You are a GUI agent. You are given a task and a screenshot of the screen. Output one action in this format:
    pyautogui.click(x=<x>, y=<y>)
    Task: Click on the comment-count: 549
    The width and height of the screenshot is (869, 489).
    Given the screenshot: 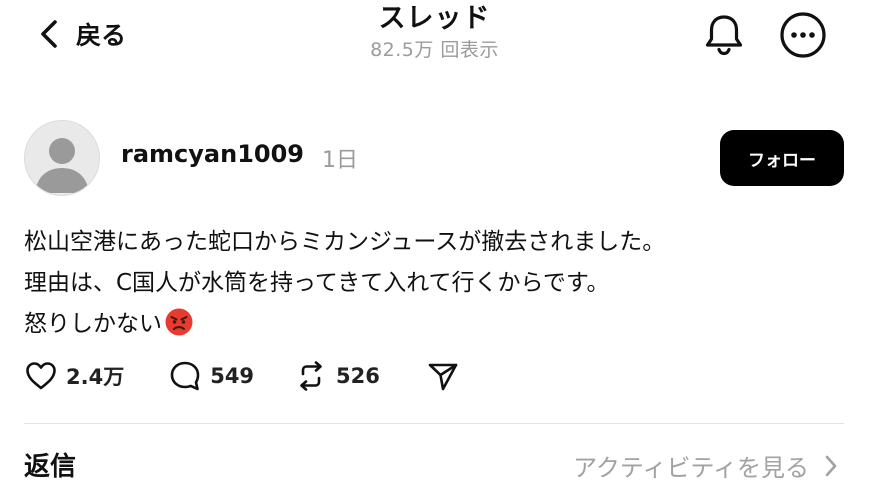 What is the action you would take?
    pyautogui.click(x=232, y=376)
    